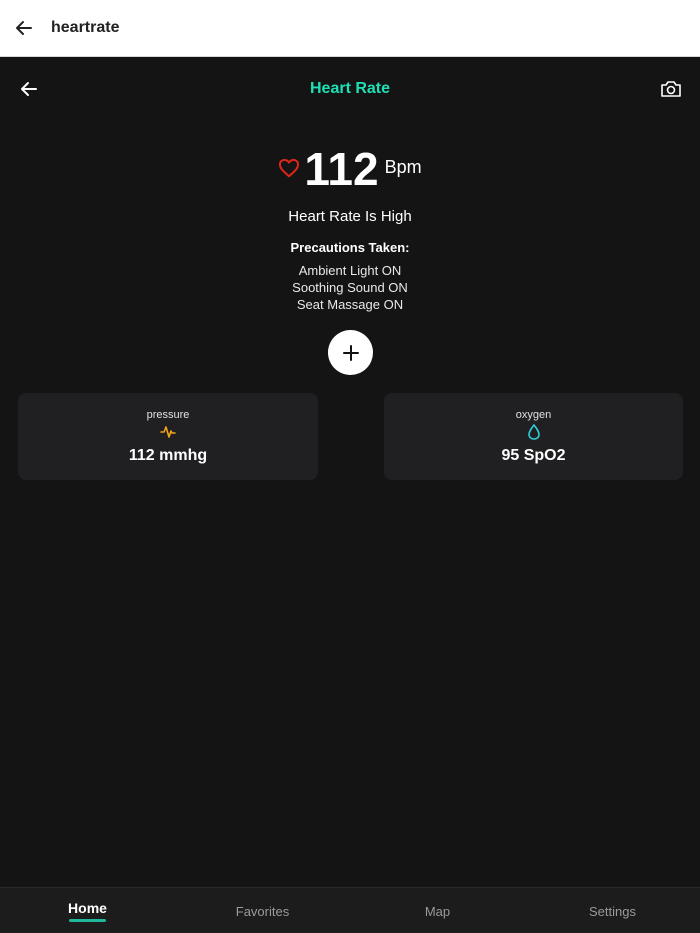 The height and width of the screenshot is (933, 700). I want to click on app-bar-back-button, so click(24, 28).